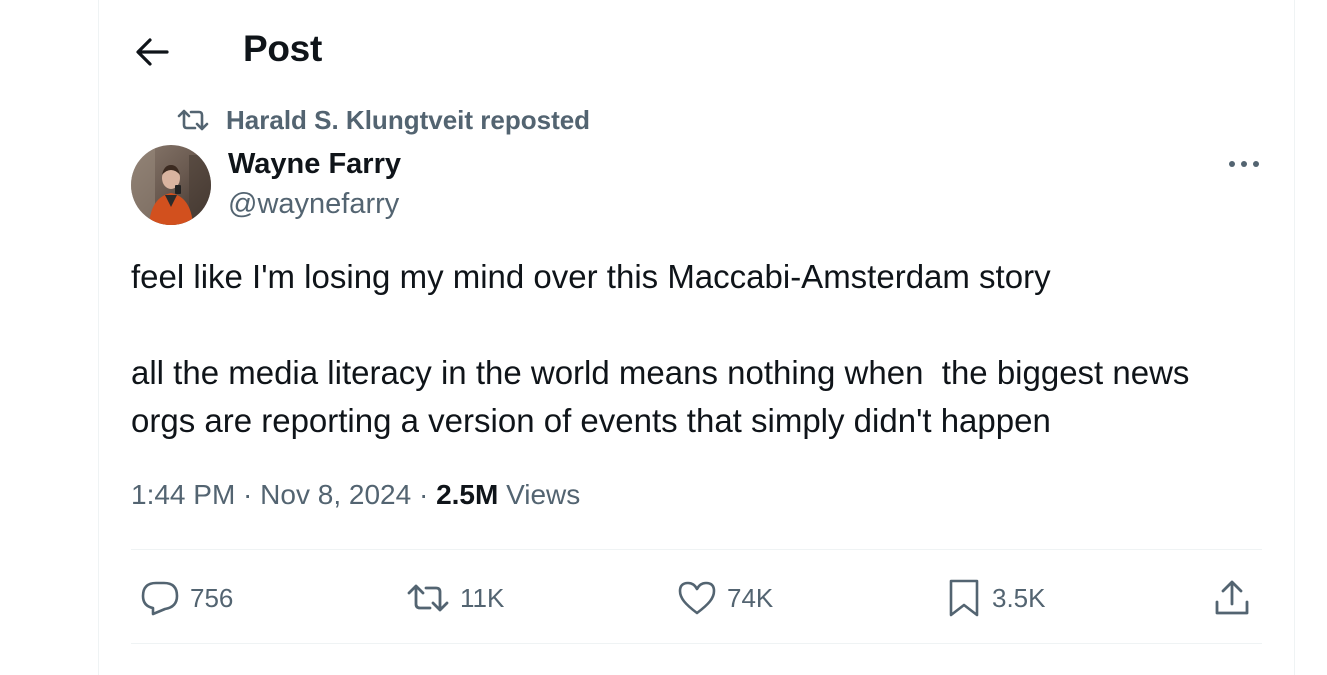 Image resolution: width=1327 pixels, height=675 pixels. Describe the element at coordinates (212, 597) in the screenshot. I see `reply-count: 756` at that location.